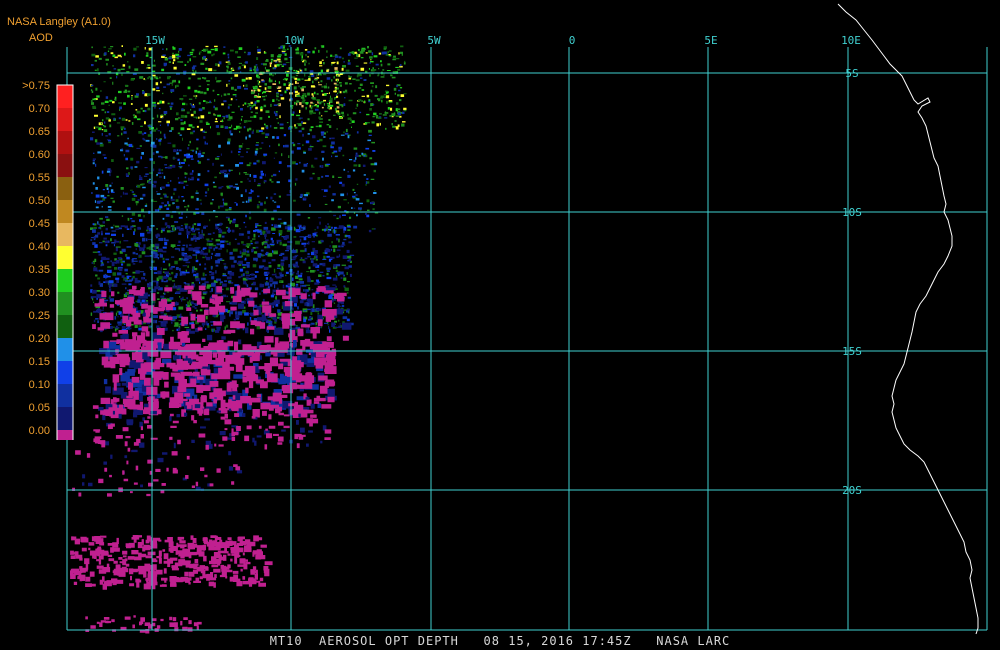  I want to click on legend-label: 0.20, so click(39, 339).